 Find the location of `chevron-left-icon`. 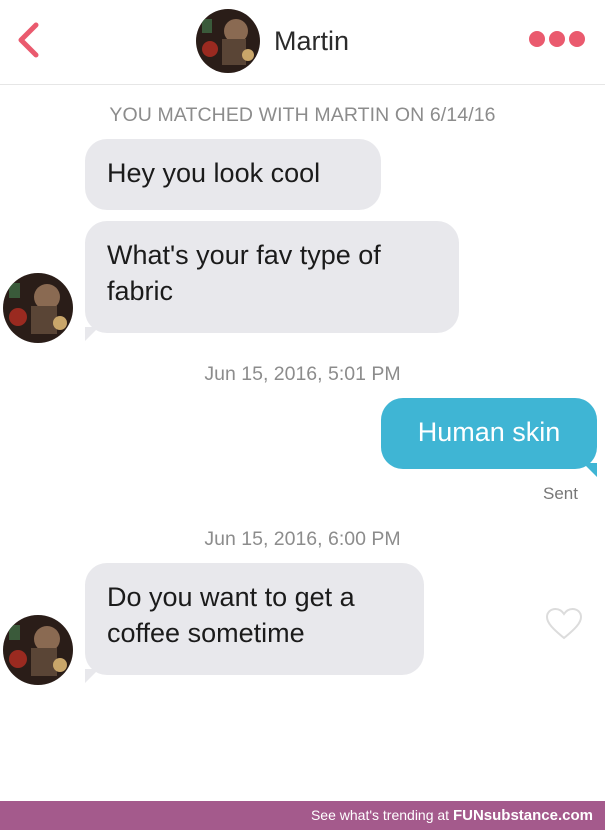

chevron-left-icon is located at coordinates (28, 40).